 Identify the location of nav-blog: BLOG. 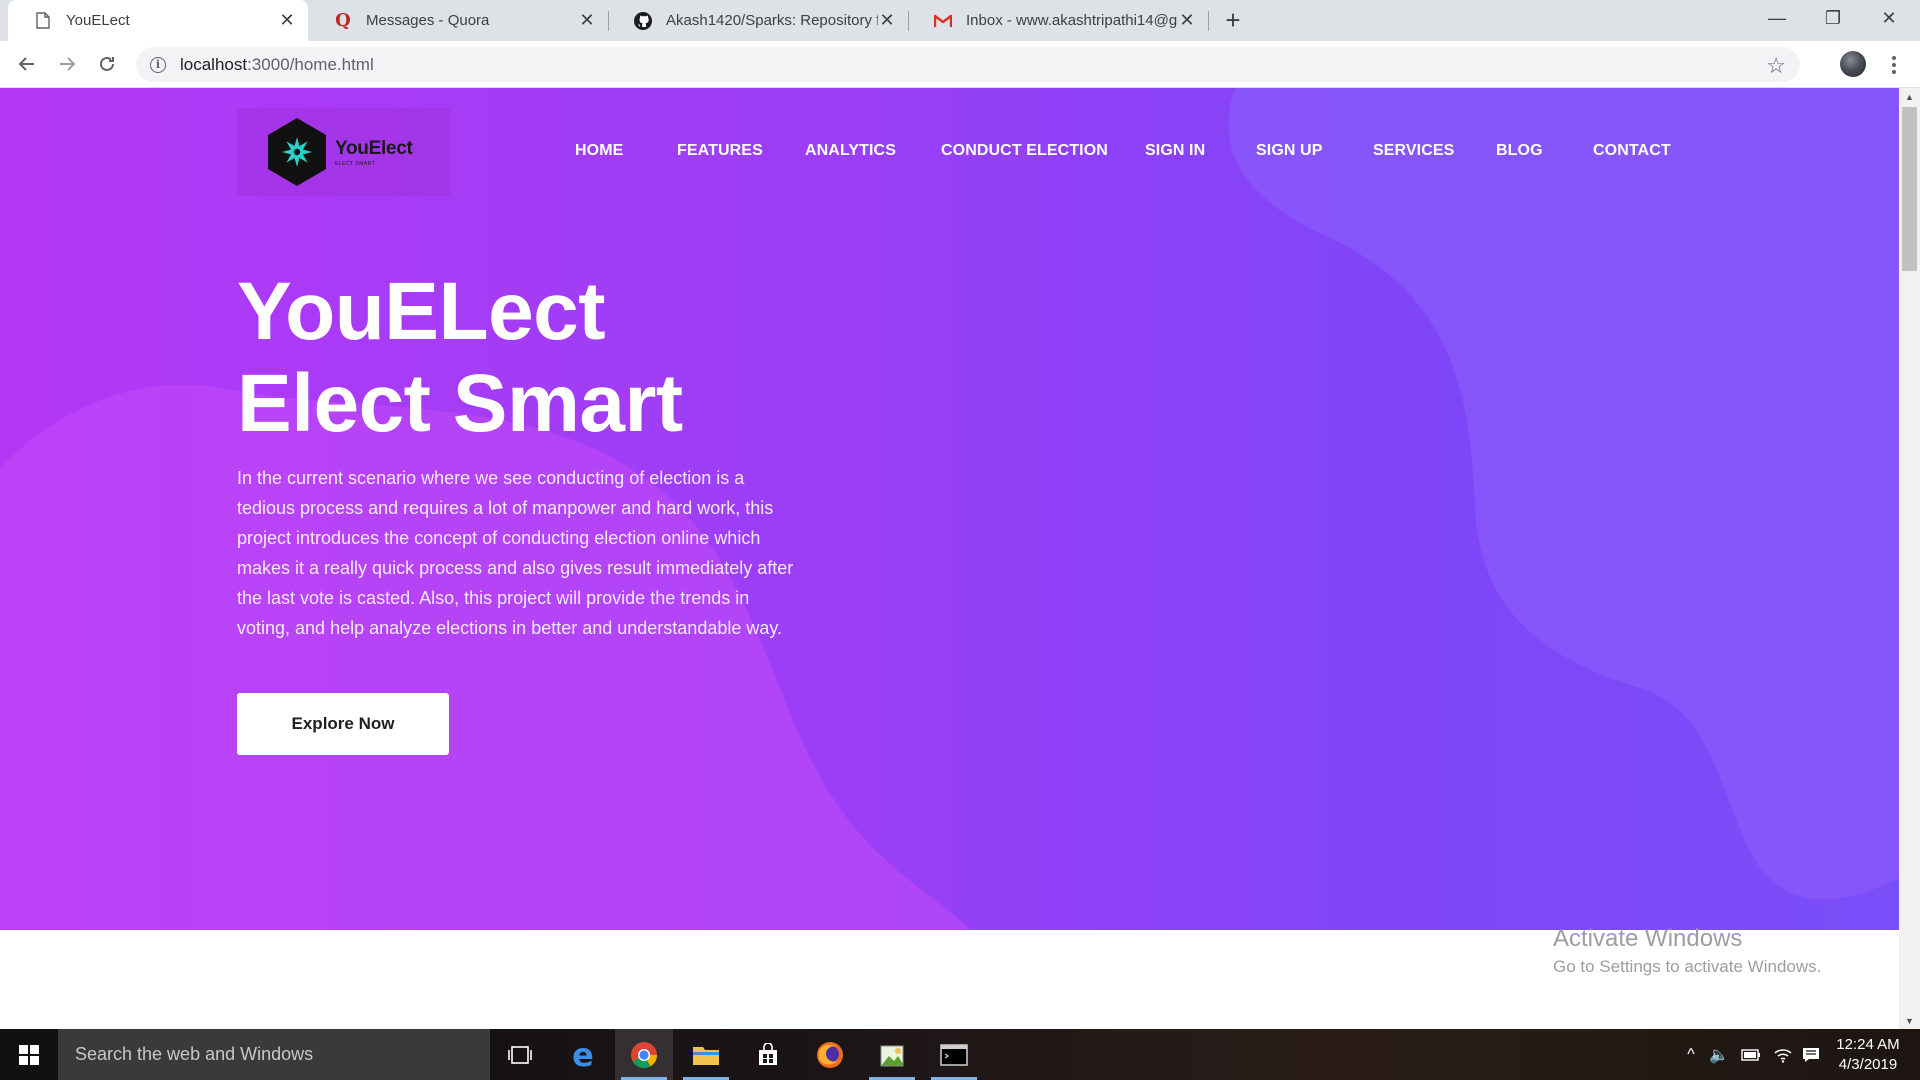
(1519, 151).